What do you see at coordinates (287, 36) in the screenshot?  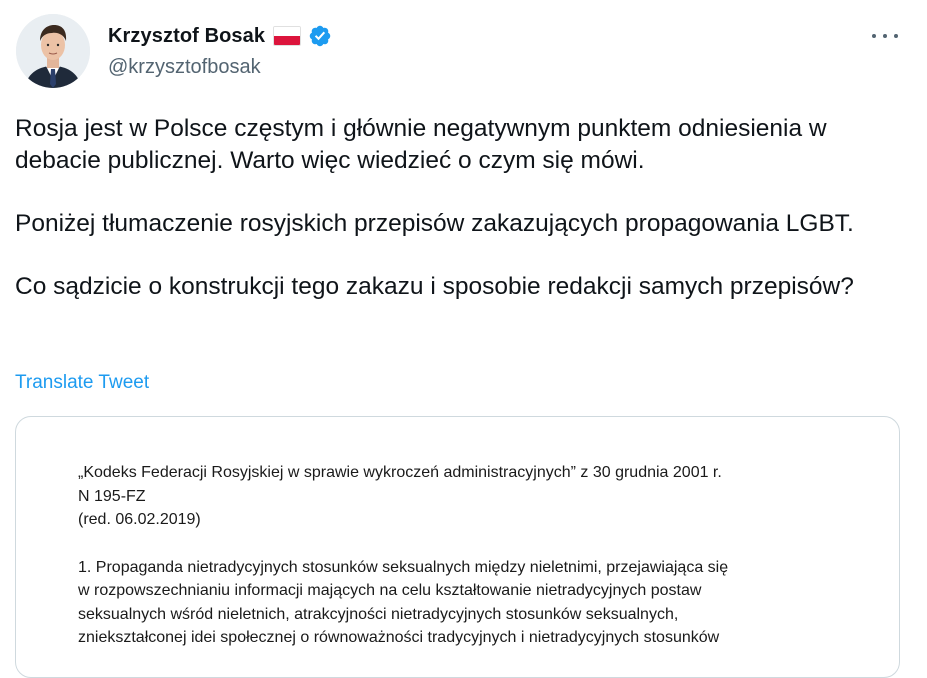 I see `poland-flag-icon` at bounding box center [287, 36].